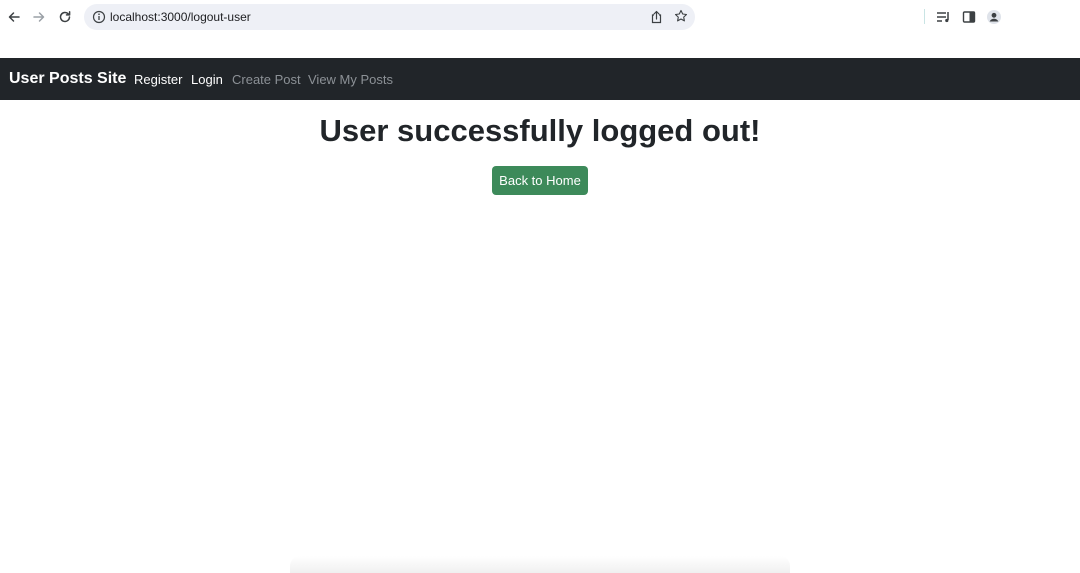 This screenshot has width=1080, height=573. Describe the element at coordinates (158, 79) in the screenshot. I see `nav-link-register: Register` at that location.